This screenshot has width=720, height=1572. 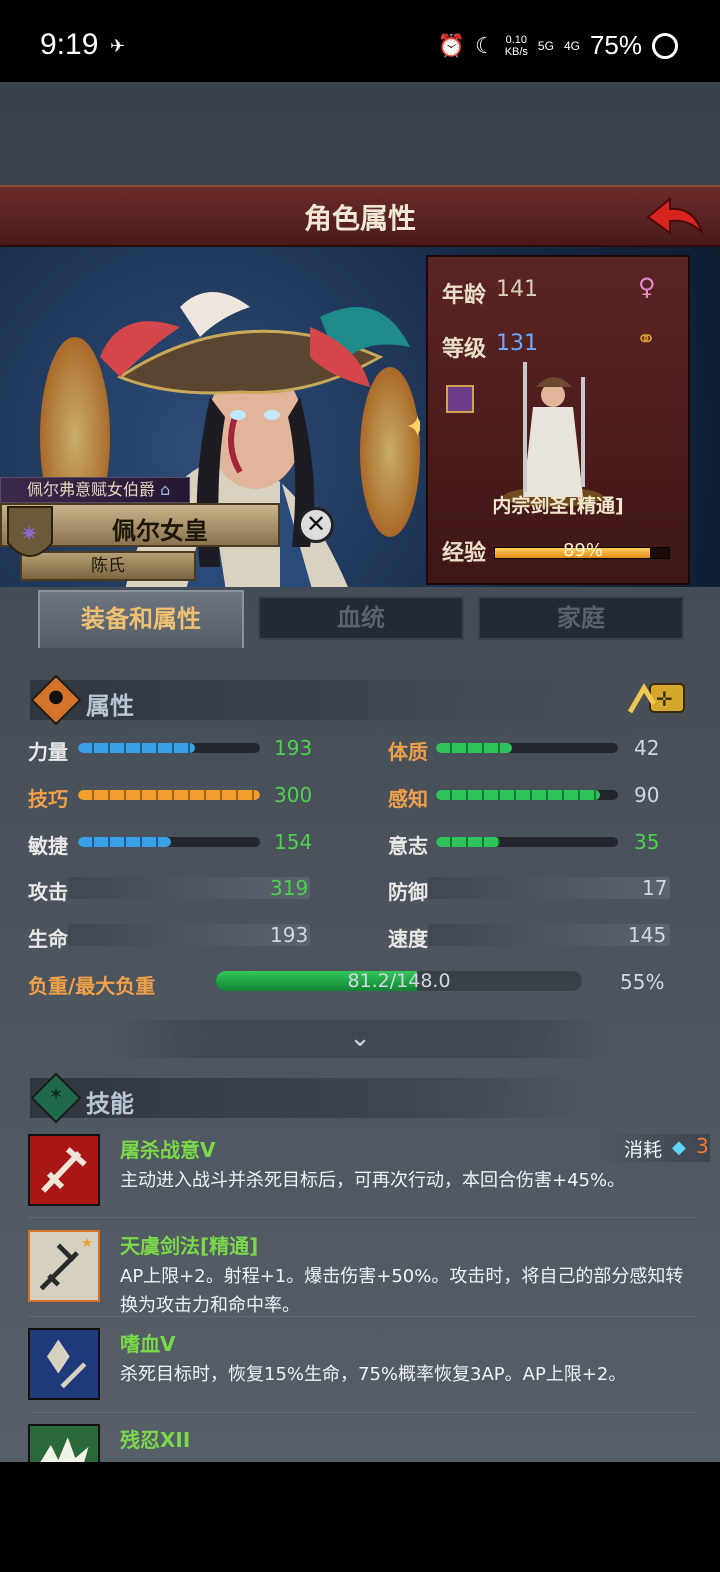 I want to click on attack-value: 319, so click(x=289, y=888).